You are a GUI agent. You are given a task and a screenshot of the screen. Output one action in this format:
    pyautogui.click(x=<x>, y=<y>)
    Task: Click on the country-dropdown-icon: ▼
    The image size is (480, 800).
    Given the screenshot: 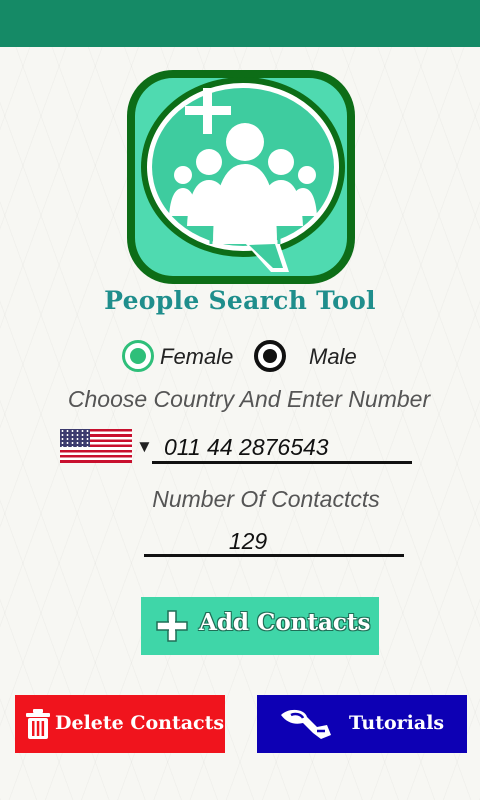 What is the action you would take?
    pyautogui.click(x=144, y=446)
    